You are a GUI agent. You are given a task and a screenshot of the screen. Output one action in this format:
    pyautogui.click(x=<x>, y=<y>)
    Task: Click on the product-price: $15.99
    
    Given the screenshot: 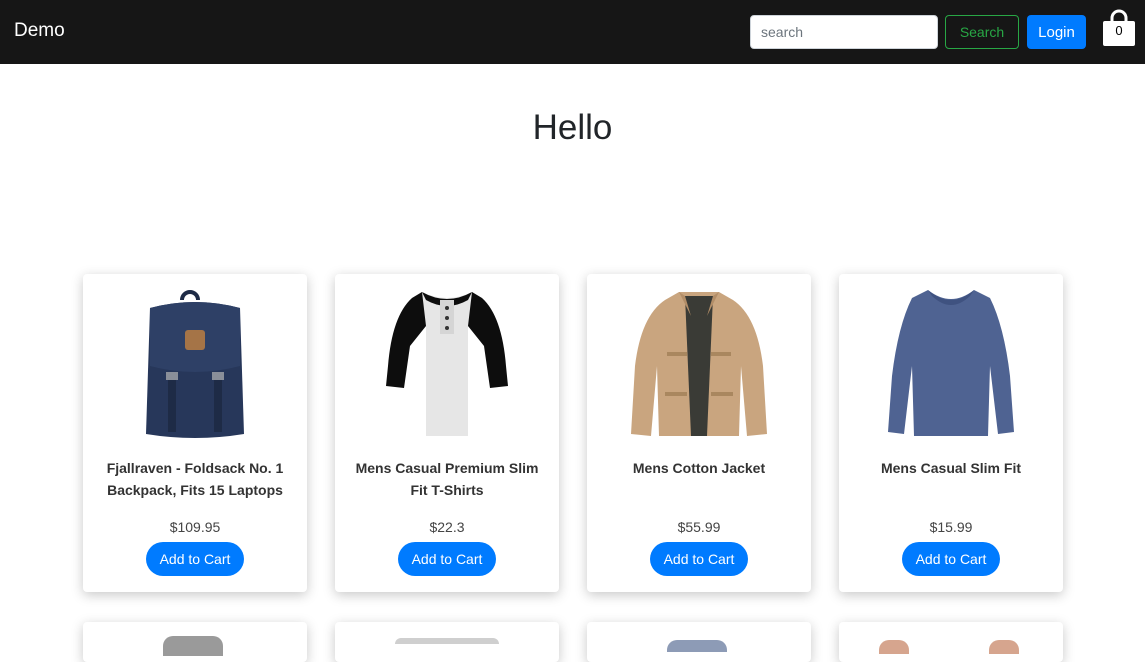 What is the action you would take?
    pyautogui.click(x=951, y=527)
    